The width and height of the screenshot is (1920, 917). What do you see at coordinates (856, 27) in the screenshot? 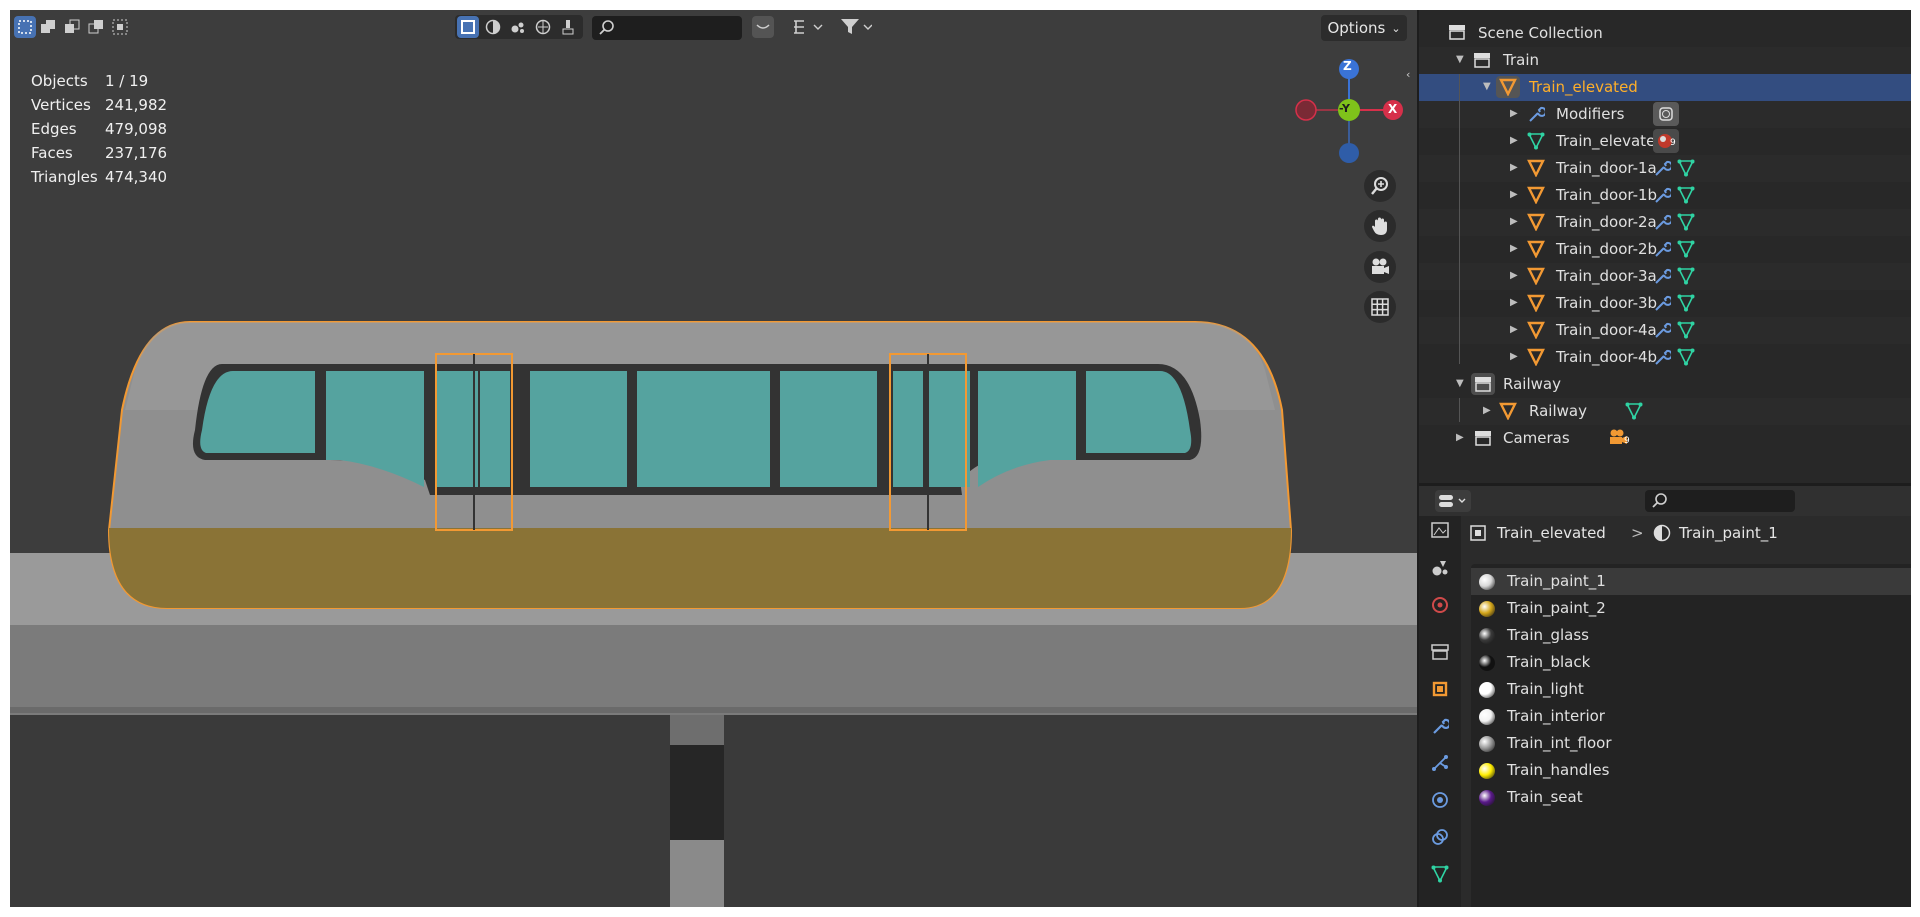
I see `filter-dropdown-icon` at bounding box center [856, 27].